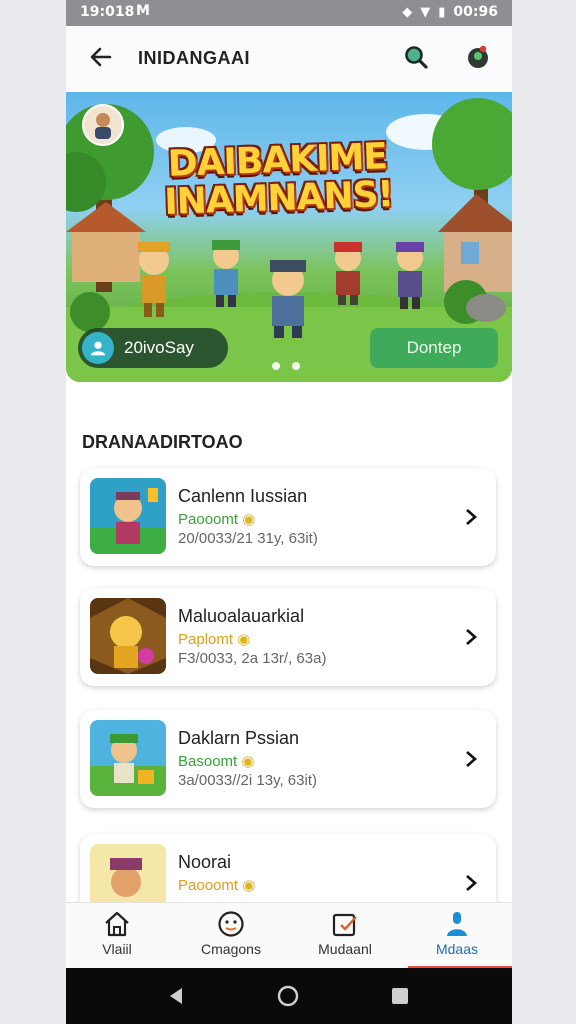 This screenshot has height=1024, width=576. Describe the element at coordinates (231, 949) in the screenshot. I see `nav-label: Cmagons` at that location.